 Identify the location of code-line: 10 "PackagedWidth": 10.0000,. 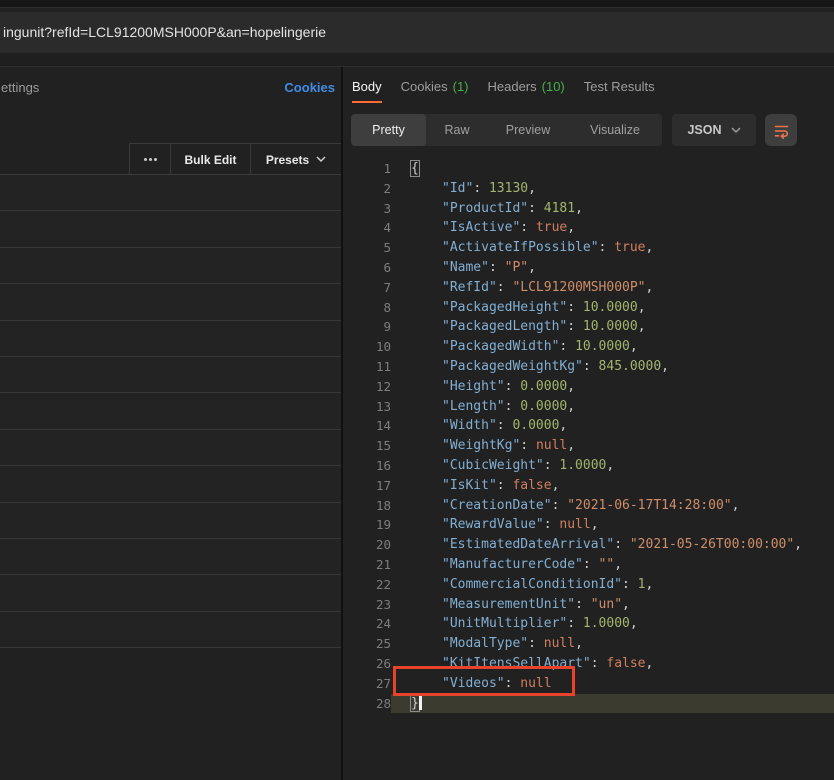
(588, 347).